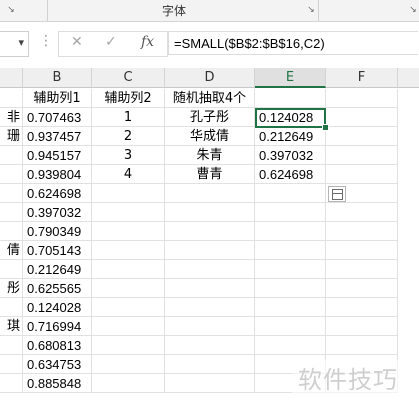 This screenshot has height=409, width=419. Describe the element at coordinates (11, 78) in the screenshot. I see `column-header-a` at that location.